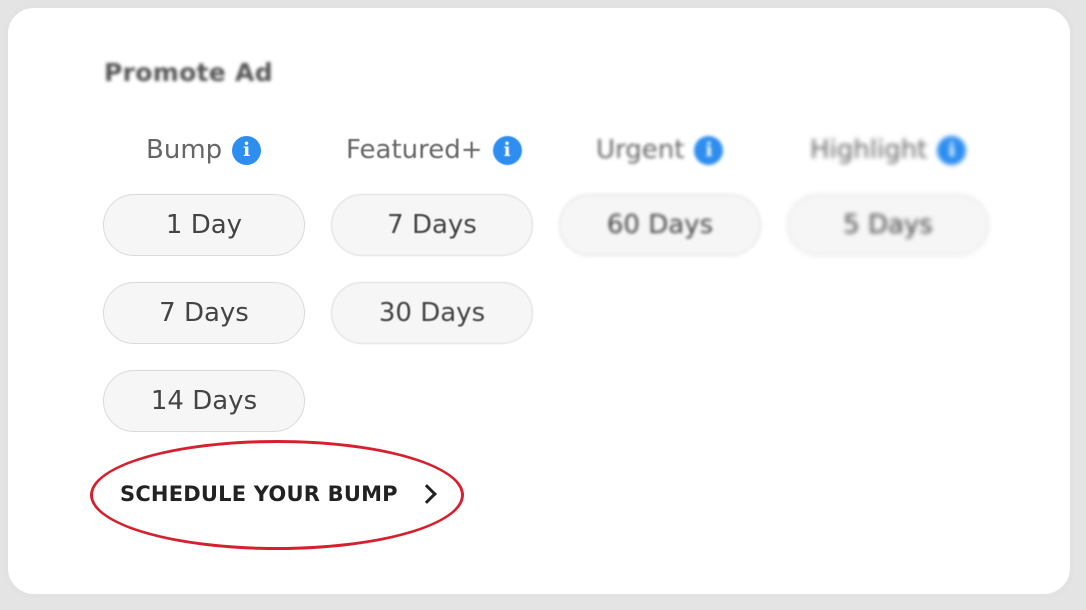 This screenshot has width=1086, height=610. What do you see at coordinates (259, 494) in the screenshot?
I see `schedule-link-label: SCHEDULE YOUR BUMP` at bounding box center [259, 494].